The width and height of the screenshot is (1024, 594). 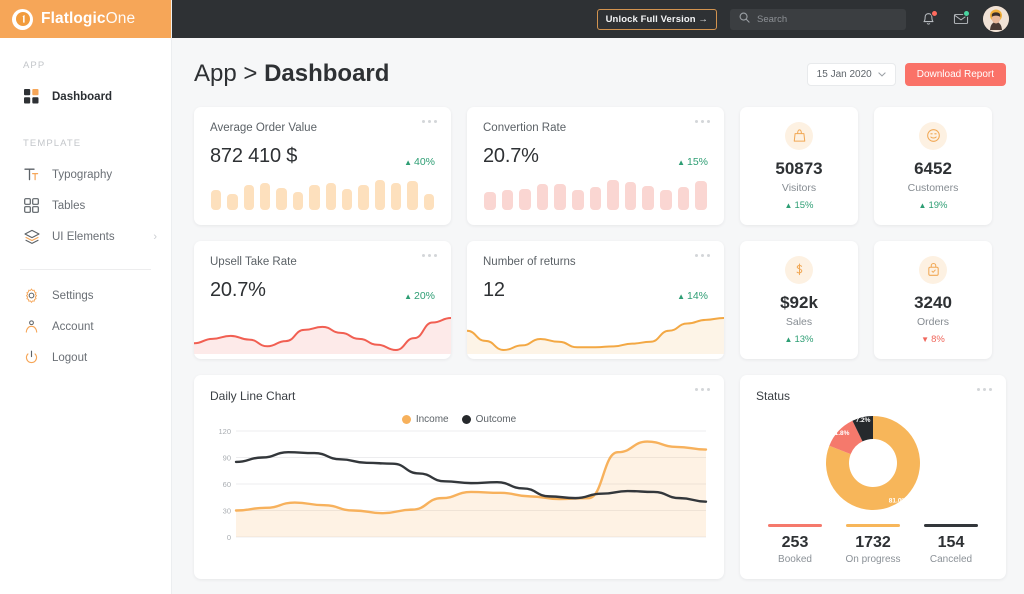 I want to click on line-chart-svg: 0 30 60 90 120, so click(x=463, y=484).